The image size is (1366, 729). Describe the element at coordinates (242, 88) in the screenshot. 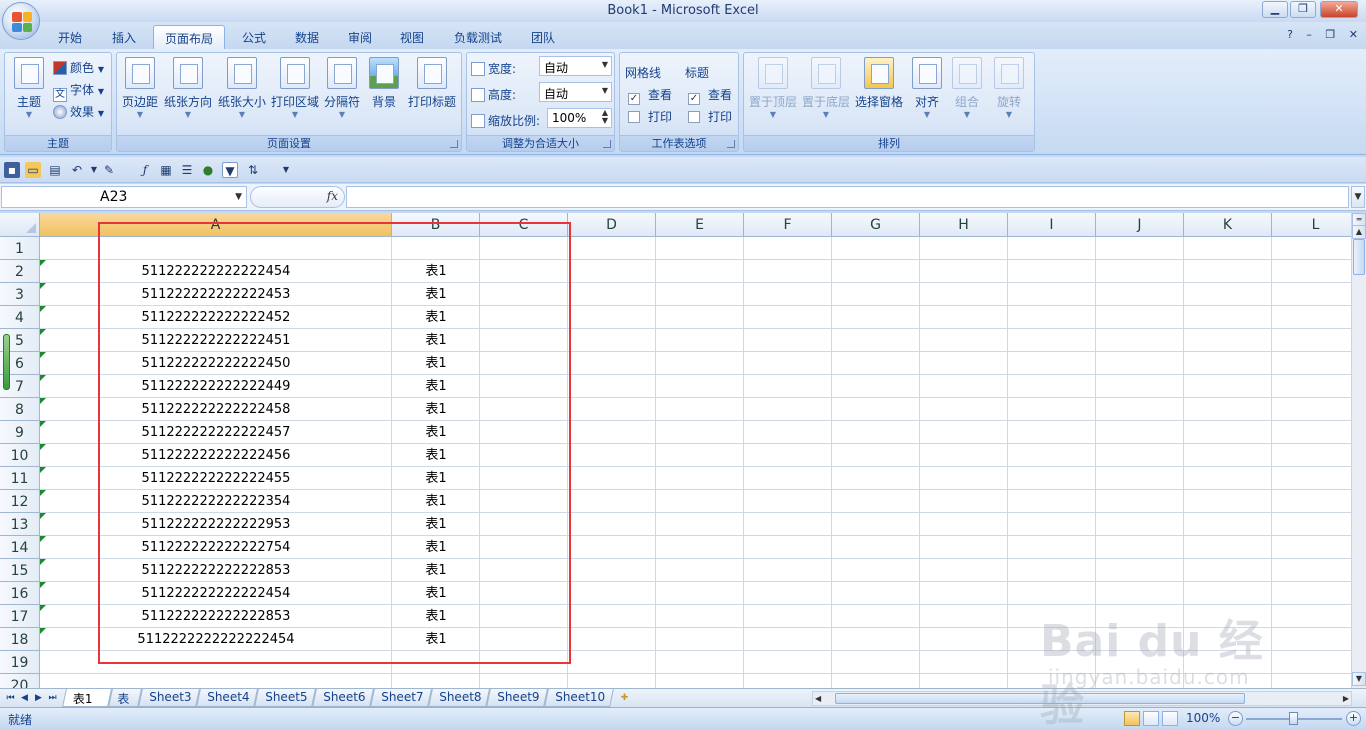

I see `paper-size-button: 纸张大小 ▼` at that location.